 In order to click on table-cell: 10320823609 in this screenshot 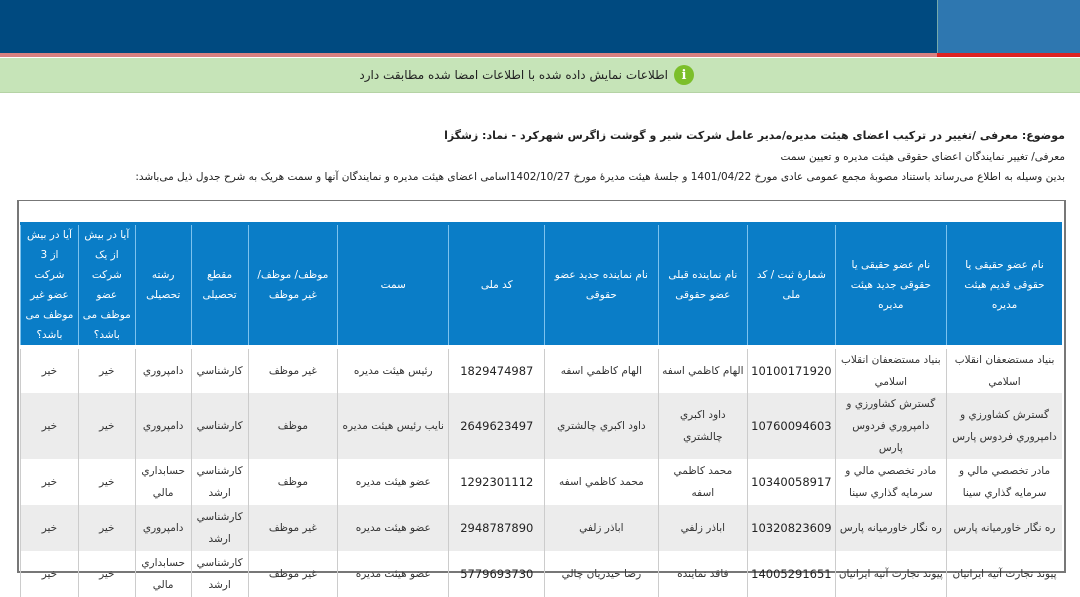, I will do `click(791, 528)`.